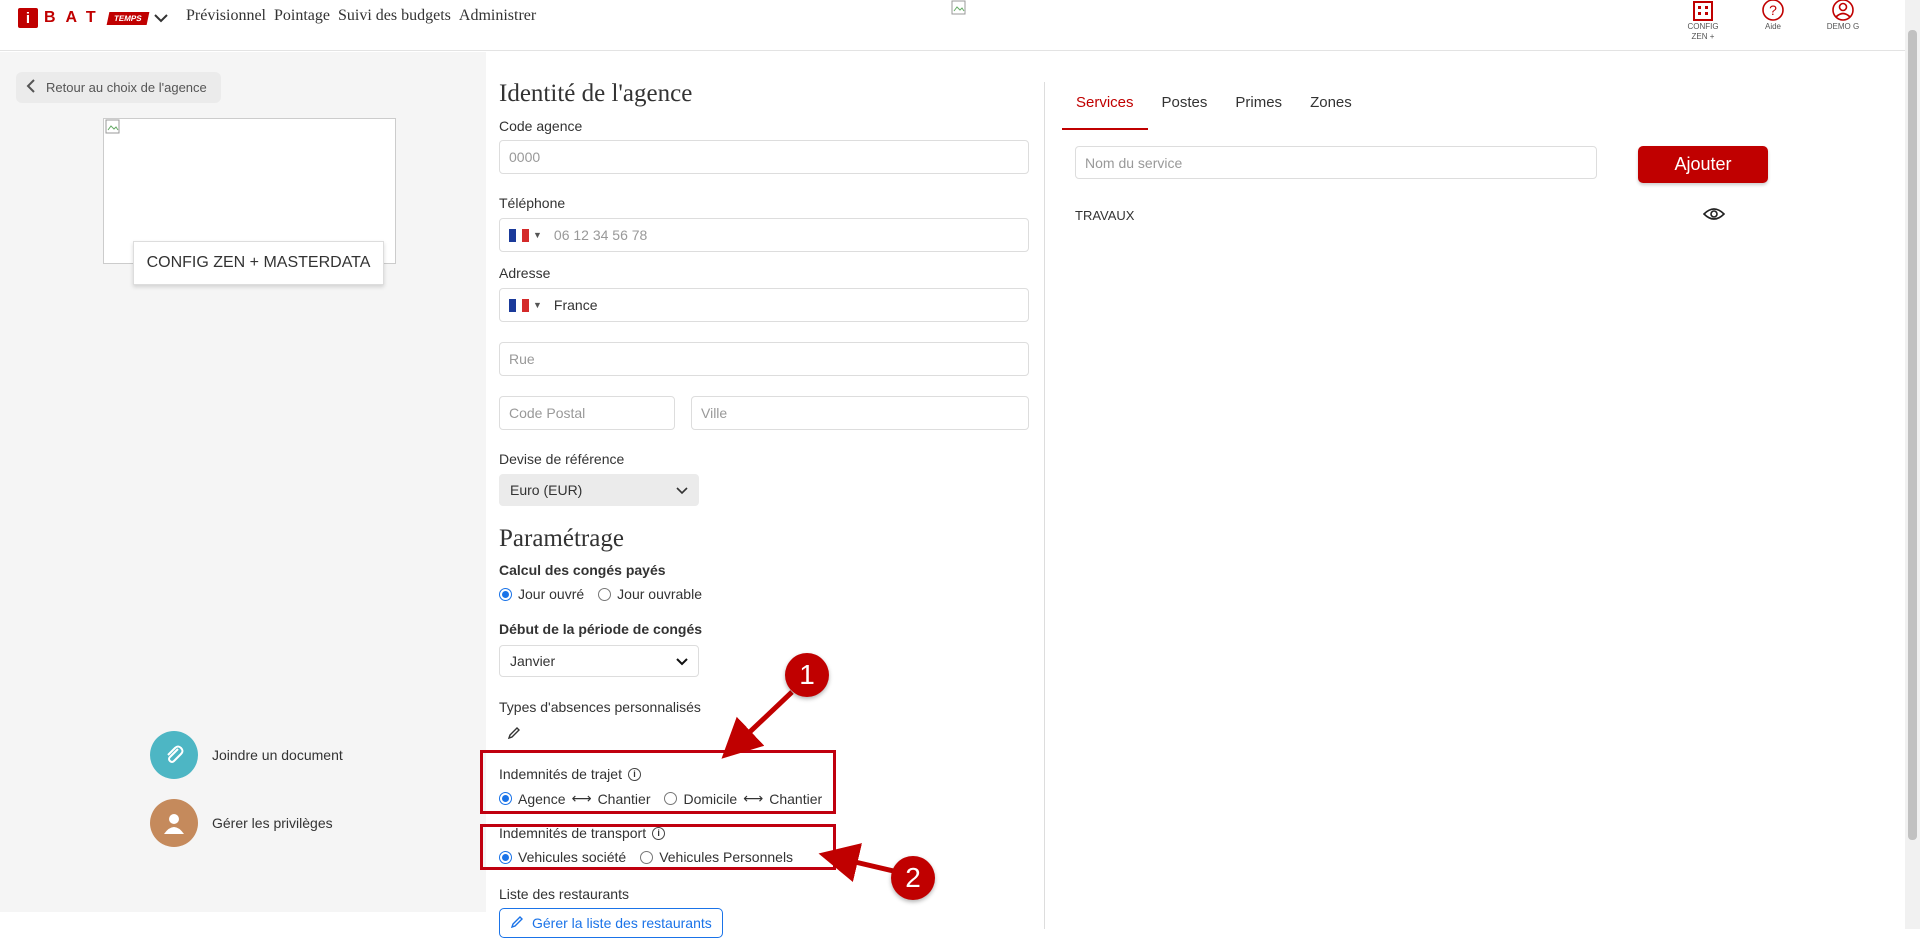  I want to click on add-service-button: Ajouter, so click(1703, 164).